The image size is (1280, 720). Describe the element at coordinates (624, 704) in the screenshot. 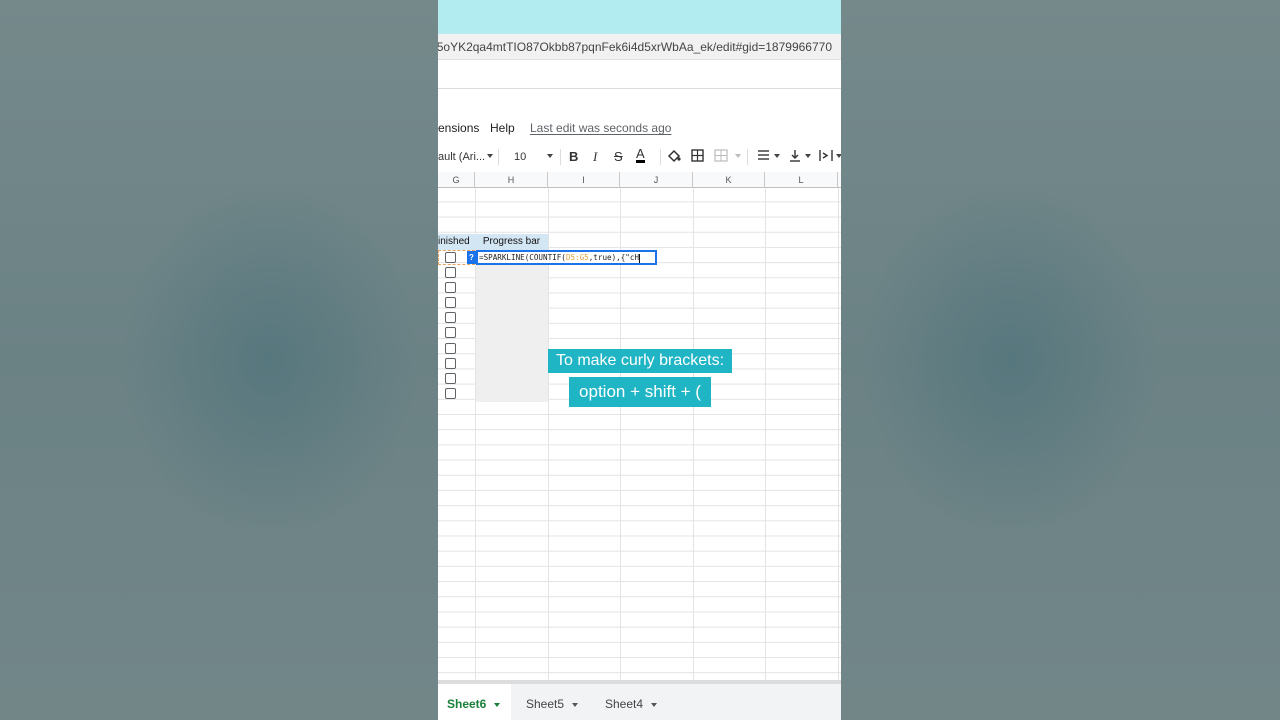

I see `sheet-tab-label: Sheet4` at that location.